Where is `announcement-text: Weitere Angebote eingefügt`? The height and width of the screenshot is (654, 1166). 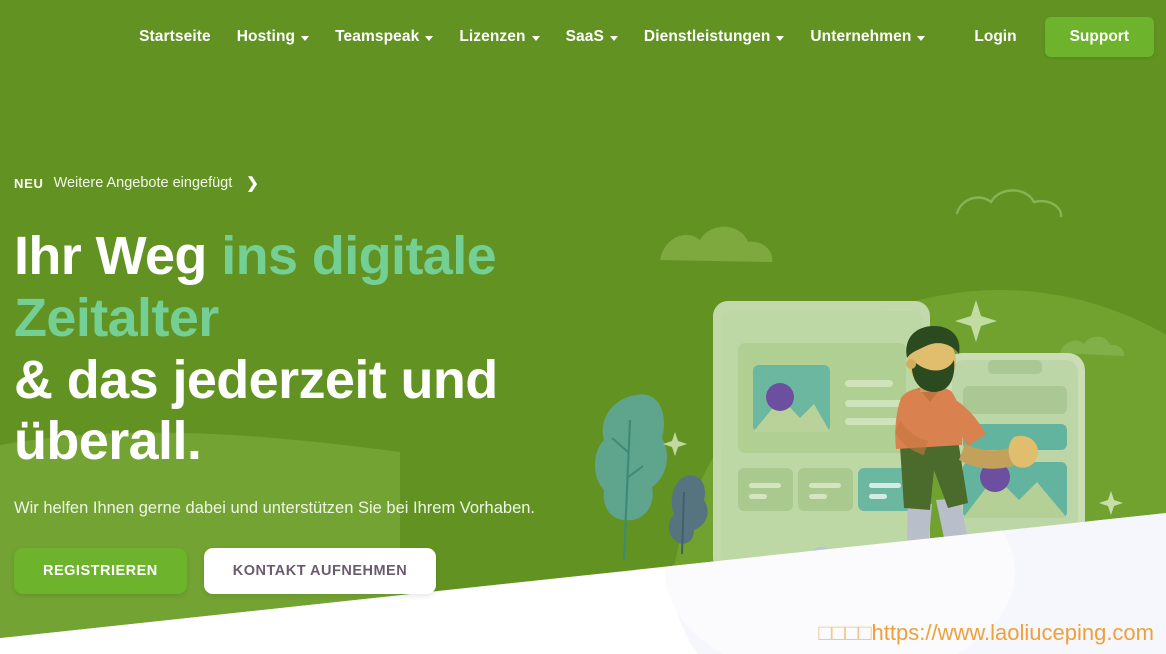 announcement-text: Weitere Angebote eingefügt is located at coordinates (143, 183).